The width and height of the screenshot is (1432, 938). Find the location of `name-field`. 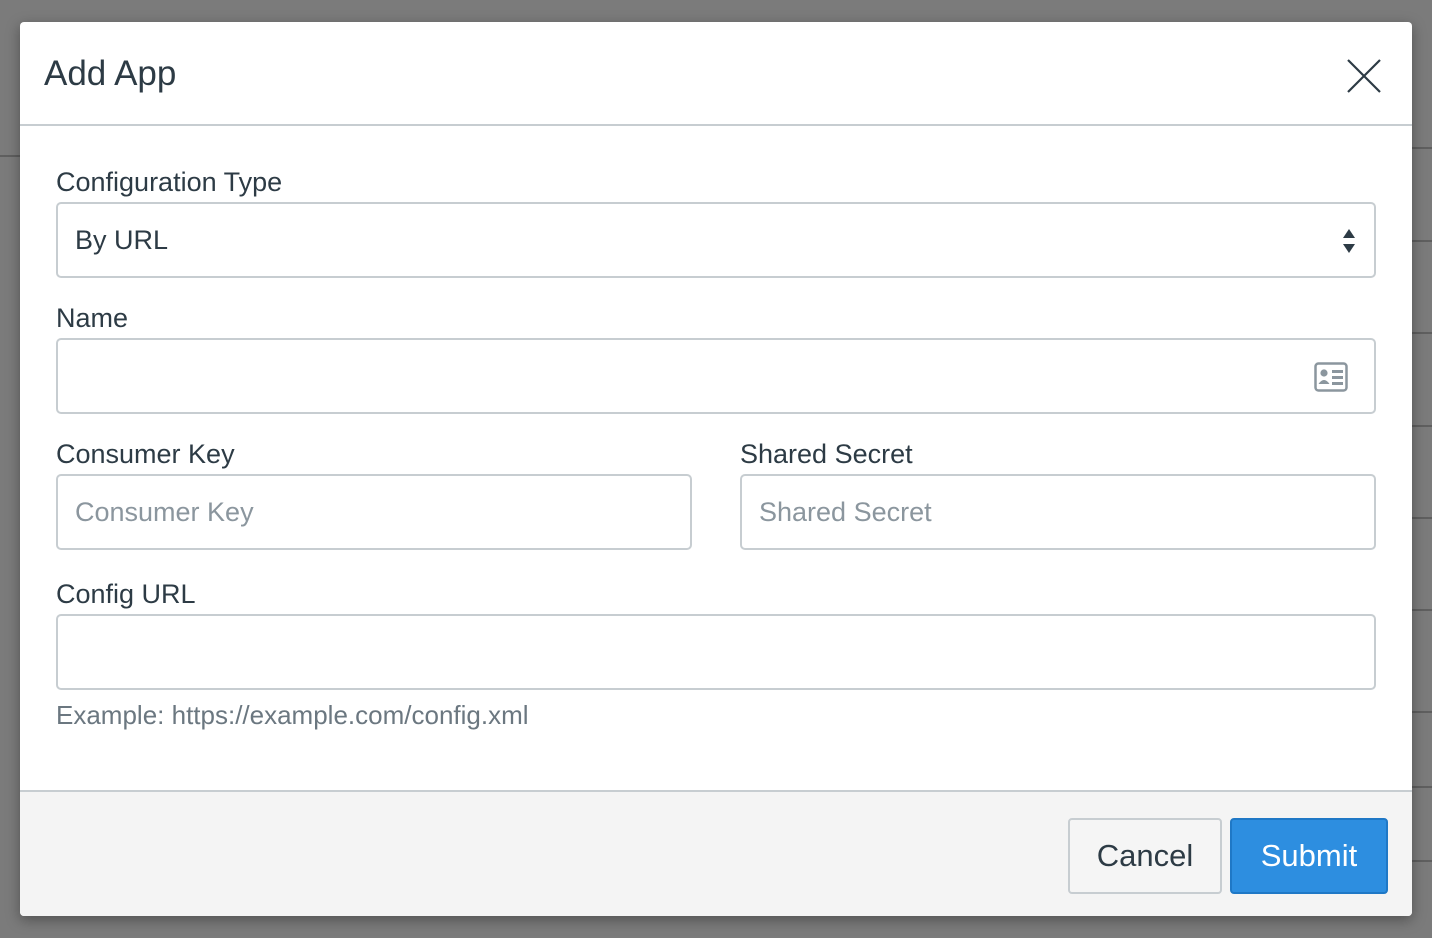

name-field is located at coordinates (716, 376).